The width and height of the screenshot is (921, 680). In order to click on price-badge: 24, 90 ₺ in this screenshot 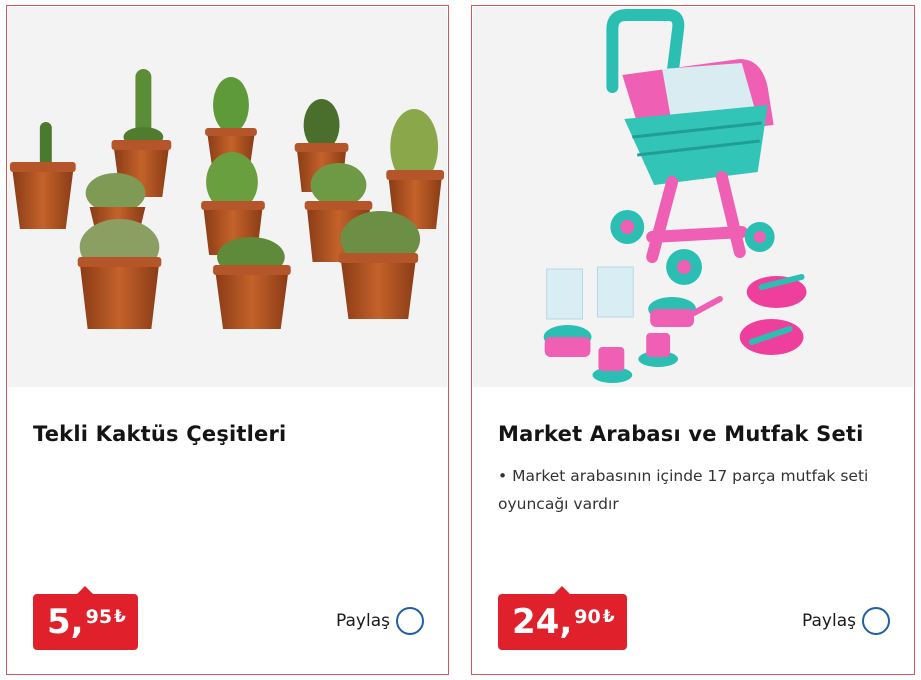, I will do `click(562, 618)`.